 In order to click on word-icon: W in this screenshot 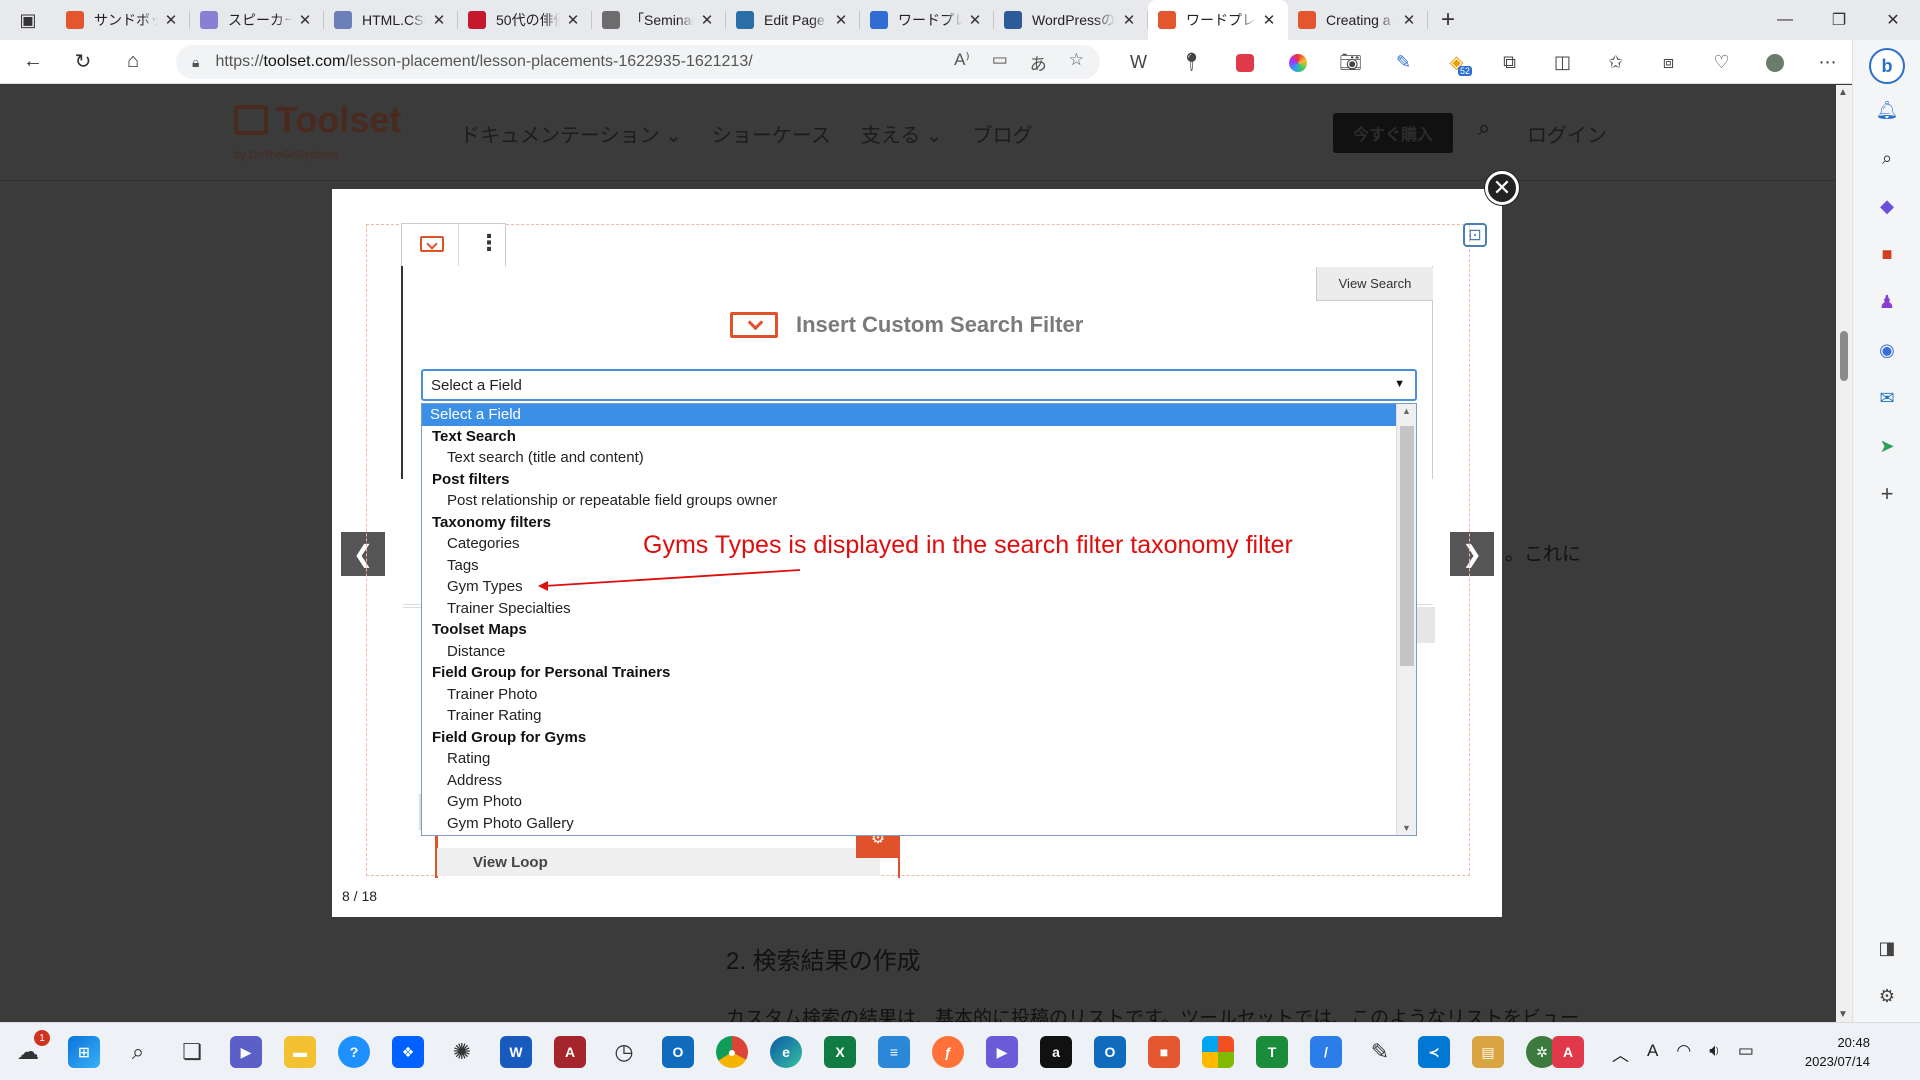, I will do `click(516, 1052)`.